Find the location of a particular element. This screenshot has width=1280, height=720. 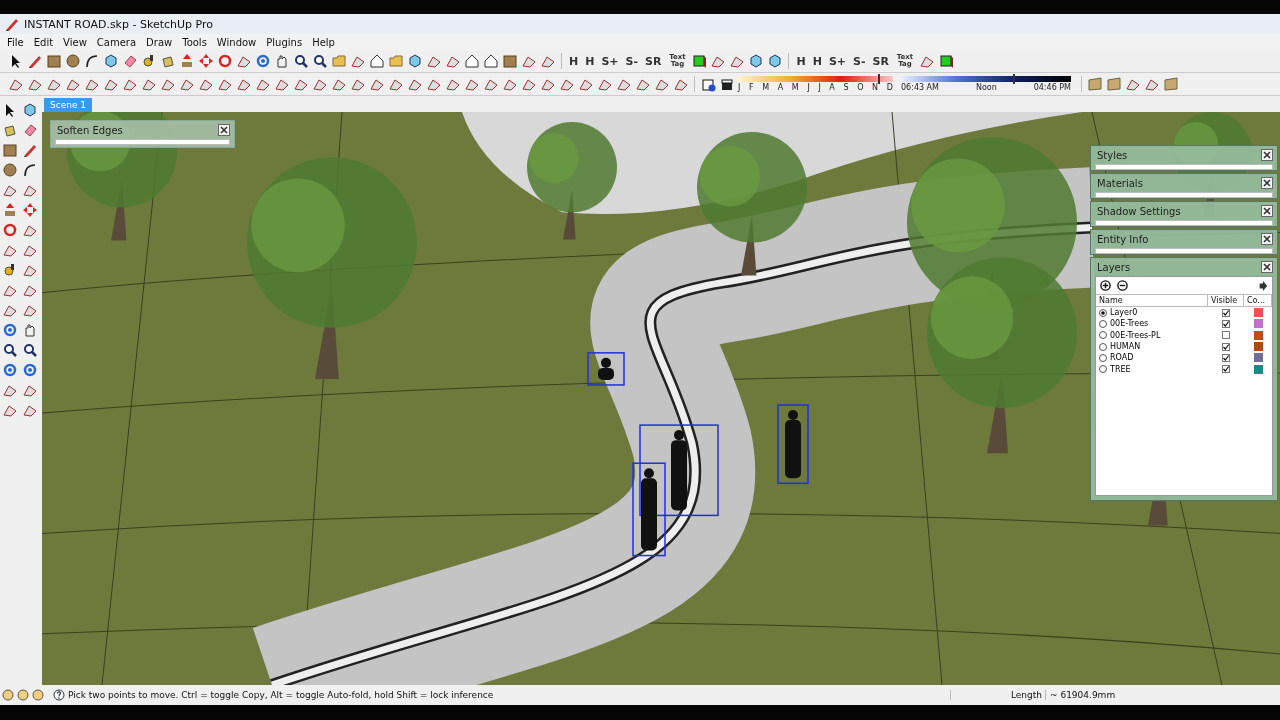

length-field: ~ 61904.9mm is located at coordinates (1132, 695).